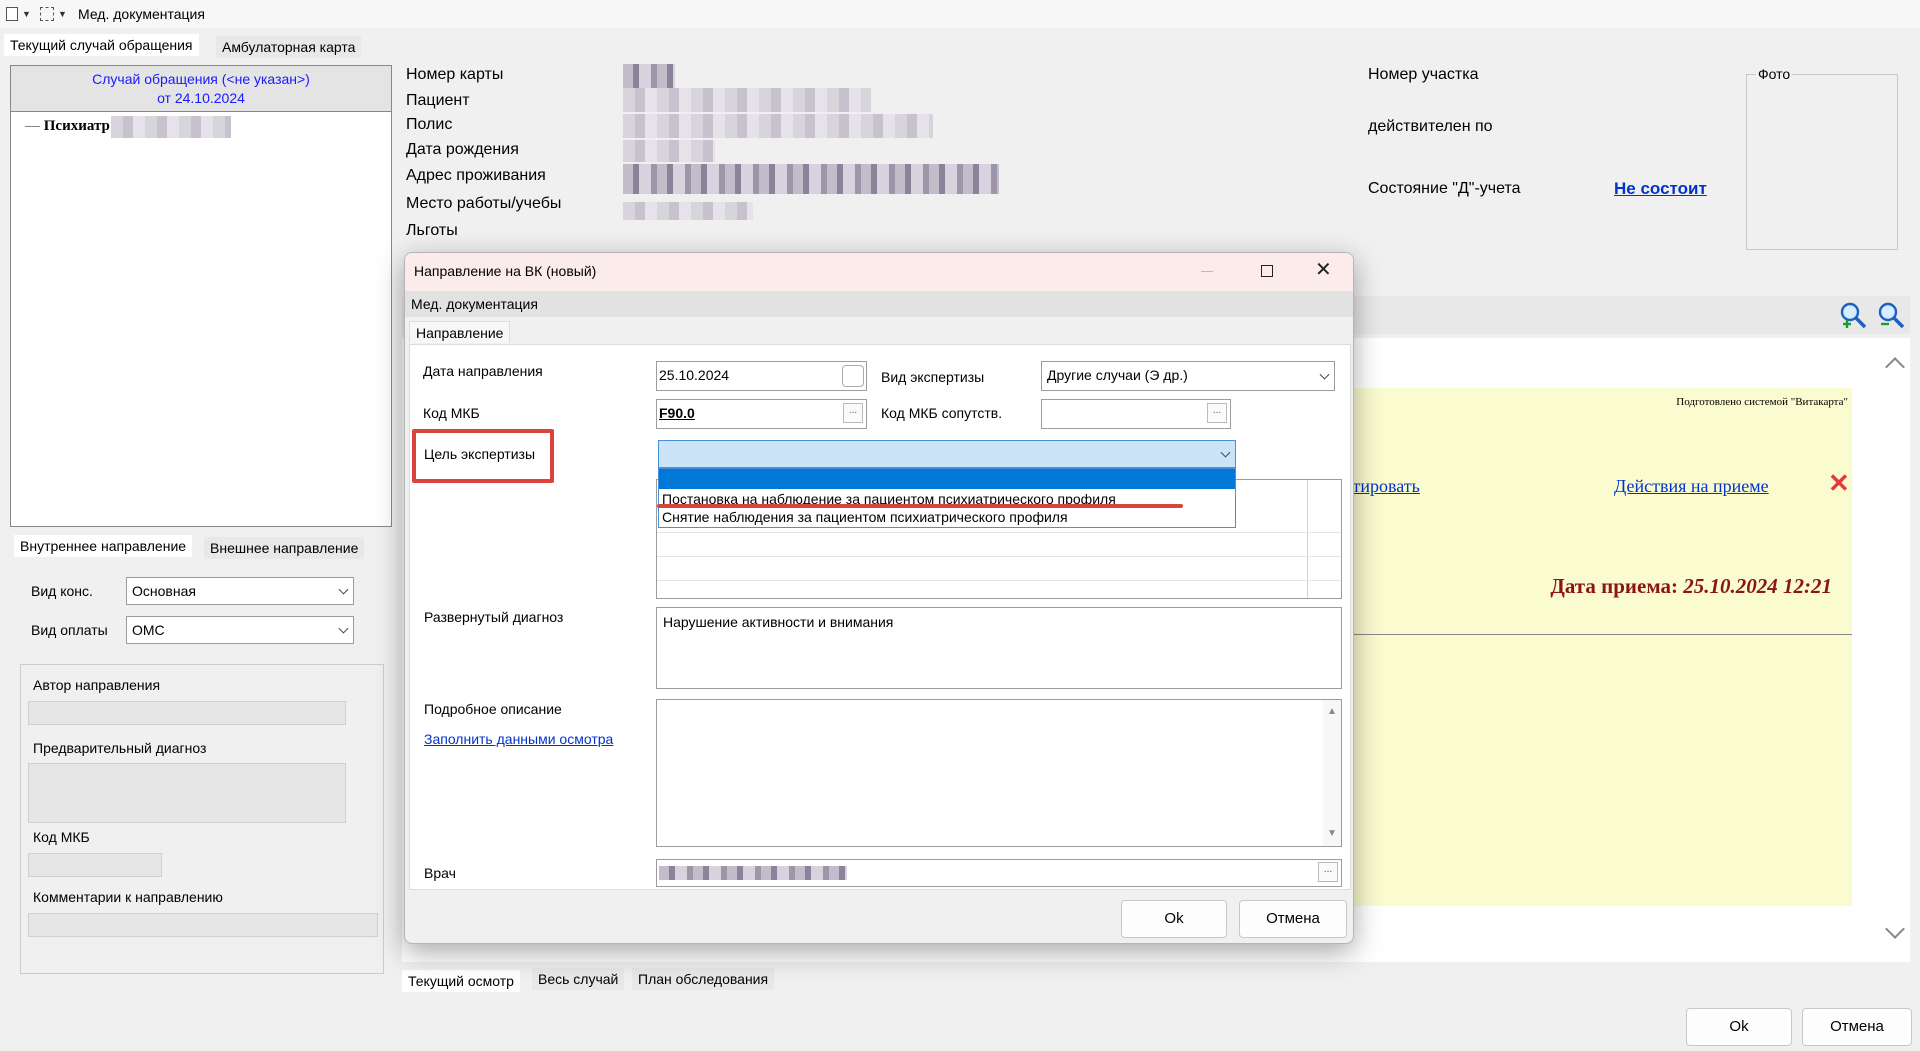 This screenshot has width=1920, height=1051. Describe the element at coordinates (1382, 486) in the screenshot. I see `edit-link: ктировать` at that location.